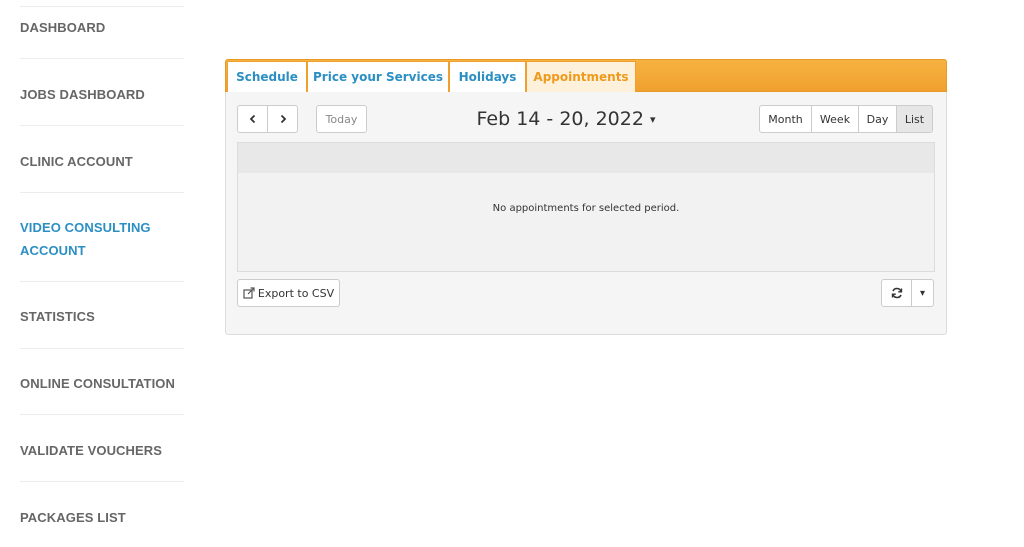 Image resolution: width=1024 pixels, height=547 pixels. I want to click on sidebar-item-validate-vouchers: VALIDATE VOUCHERS, so click(102, 450).